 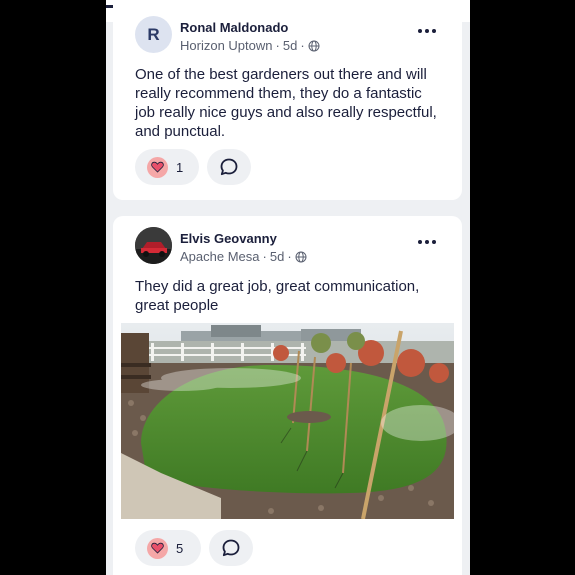 I want to click on post-author: Elvis Geovanny, so click(x=228, y=238).